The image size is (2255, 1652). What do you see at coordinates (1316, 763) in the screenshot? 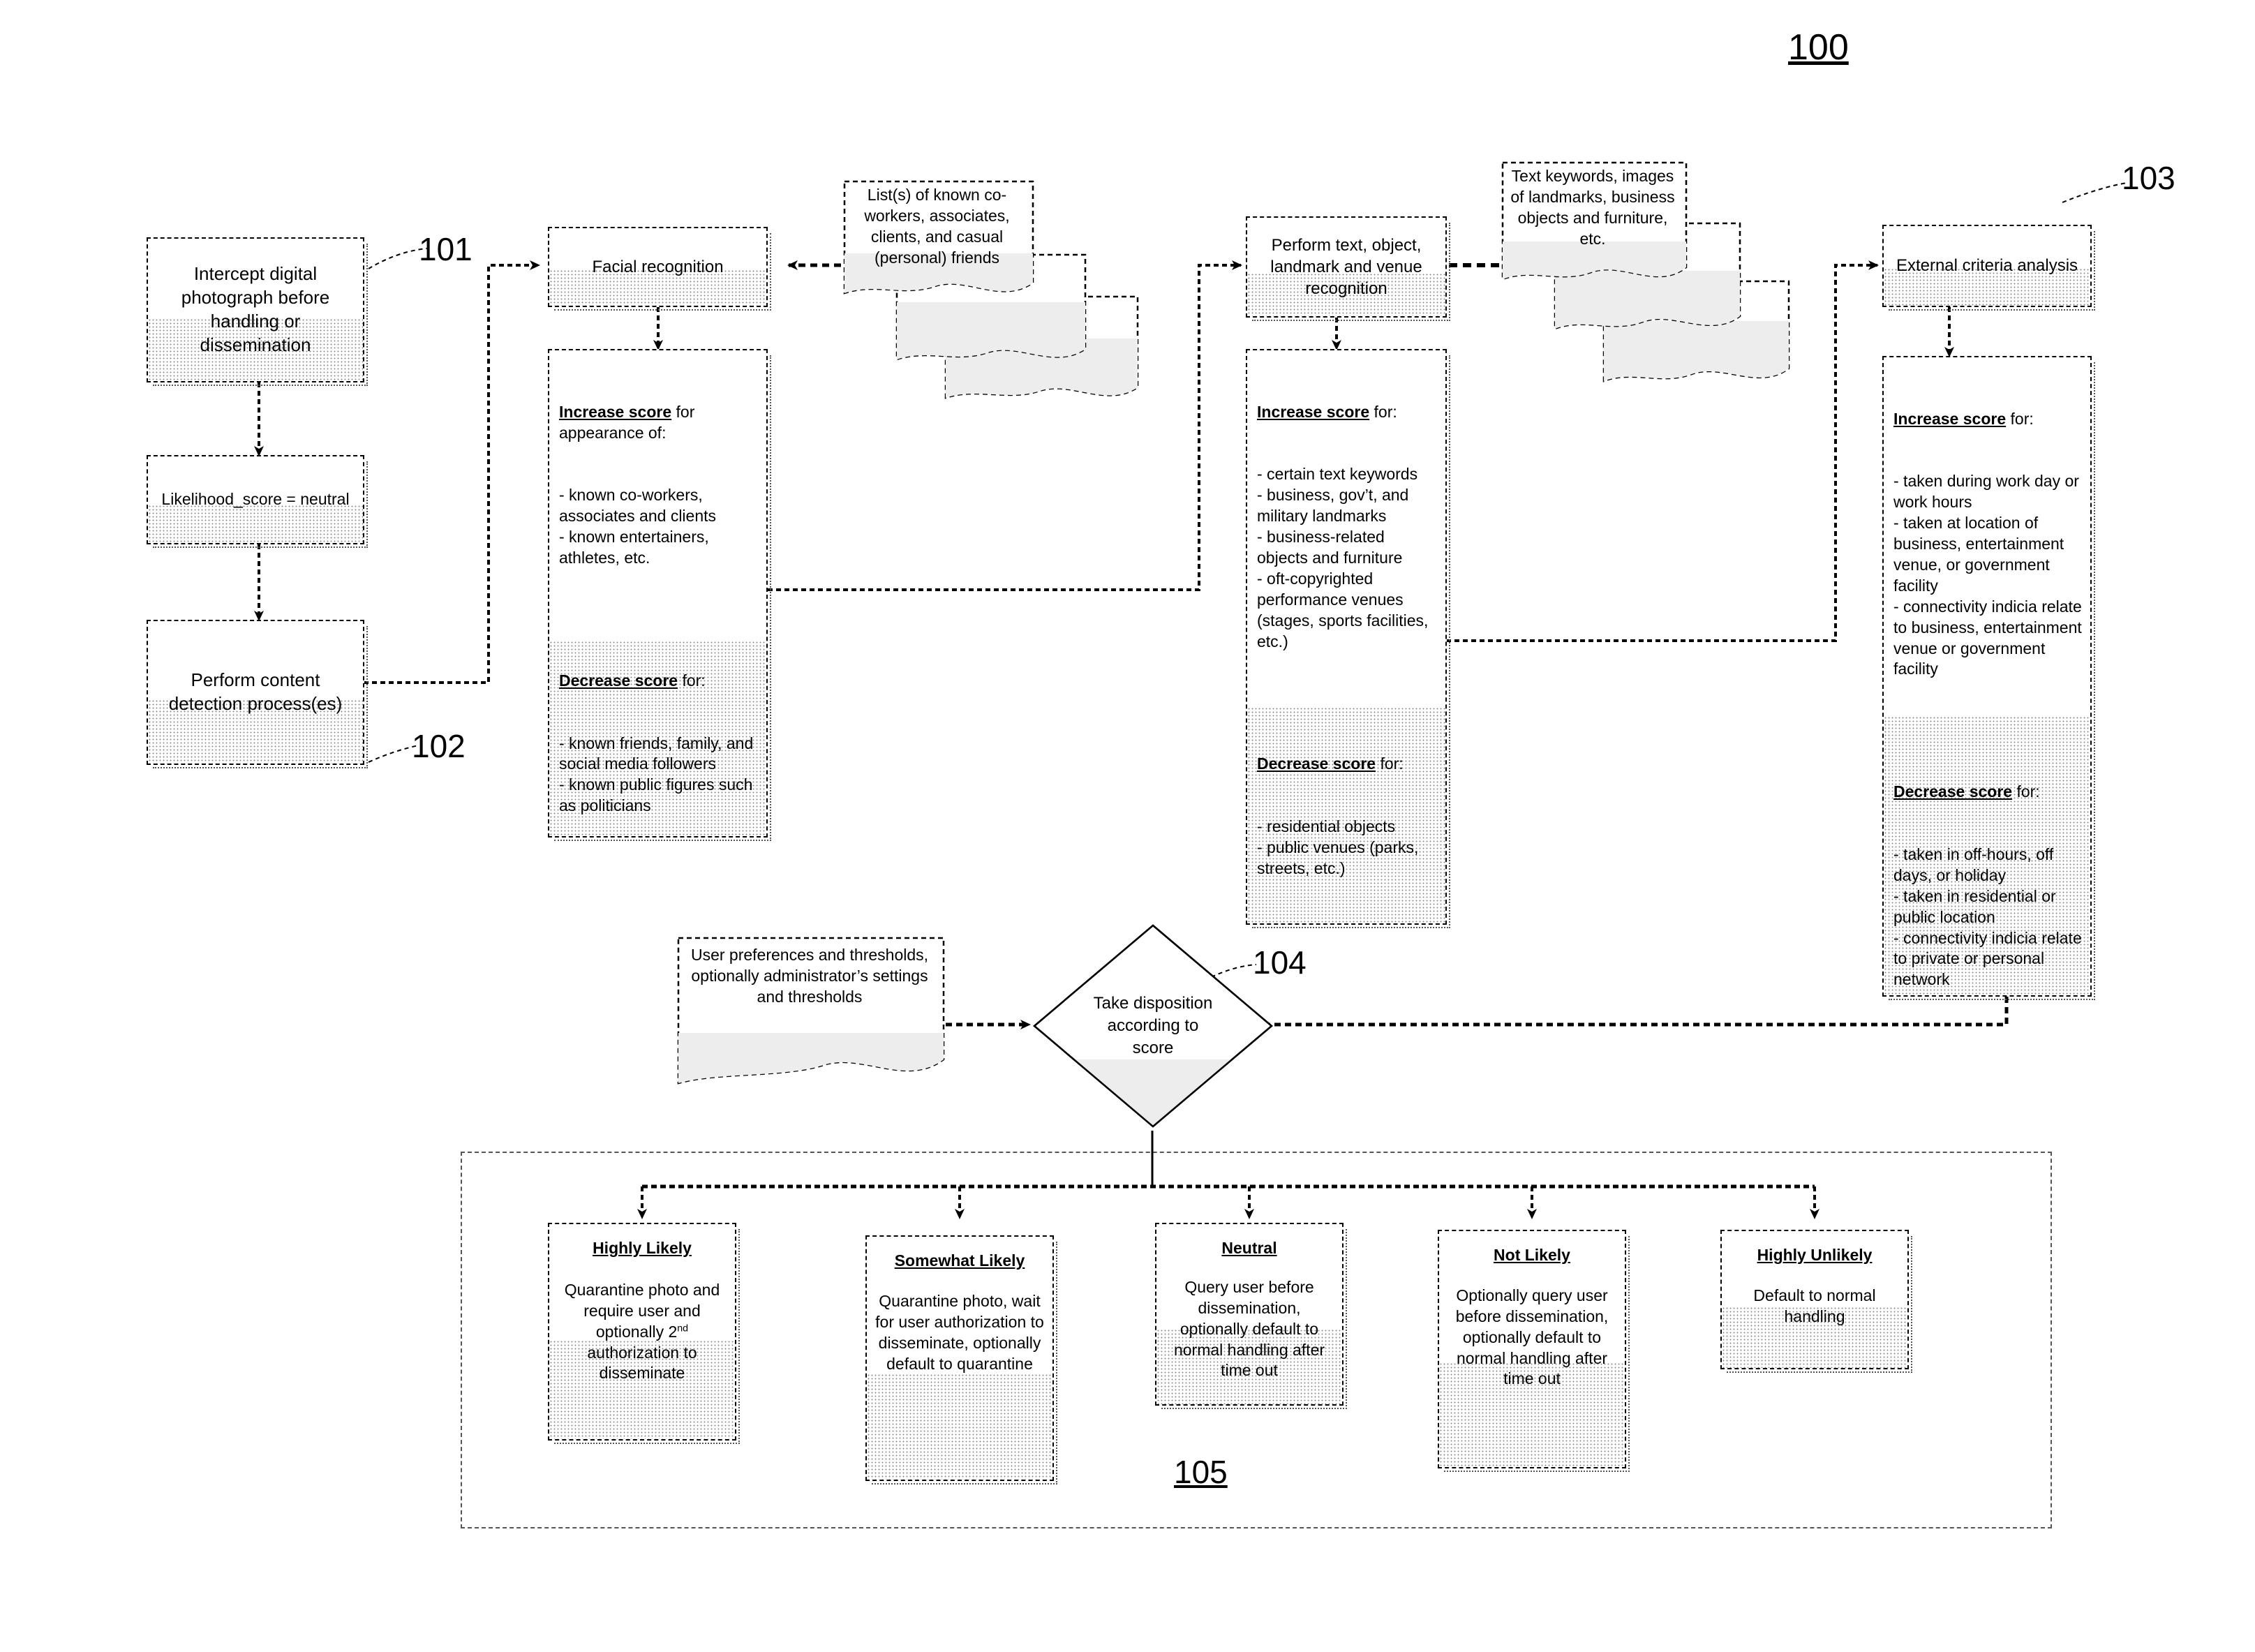
I see `textobj-decrease-header: Decrease score` at bounding box center [1316, 763].